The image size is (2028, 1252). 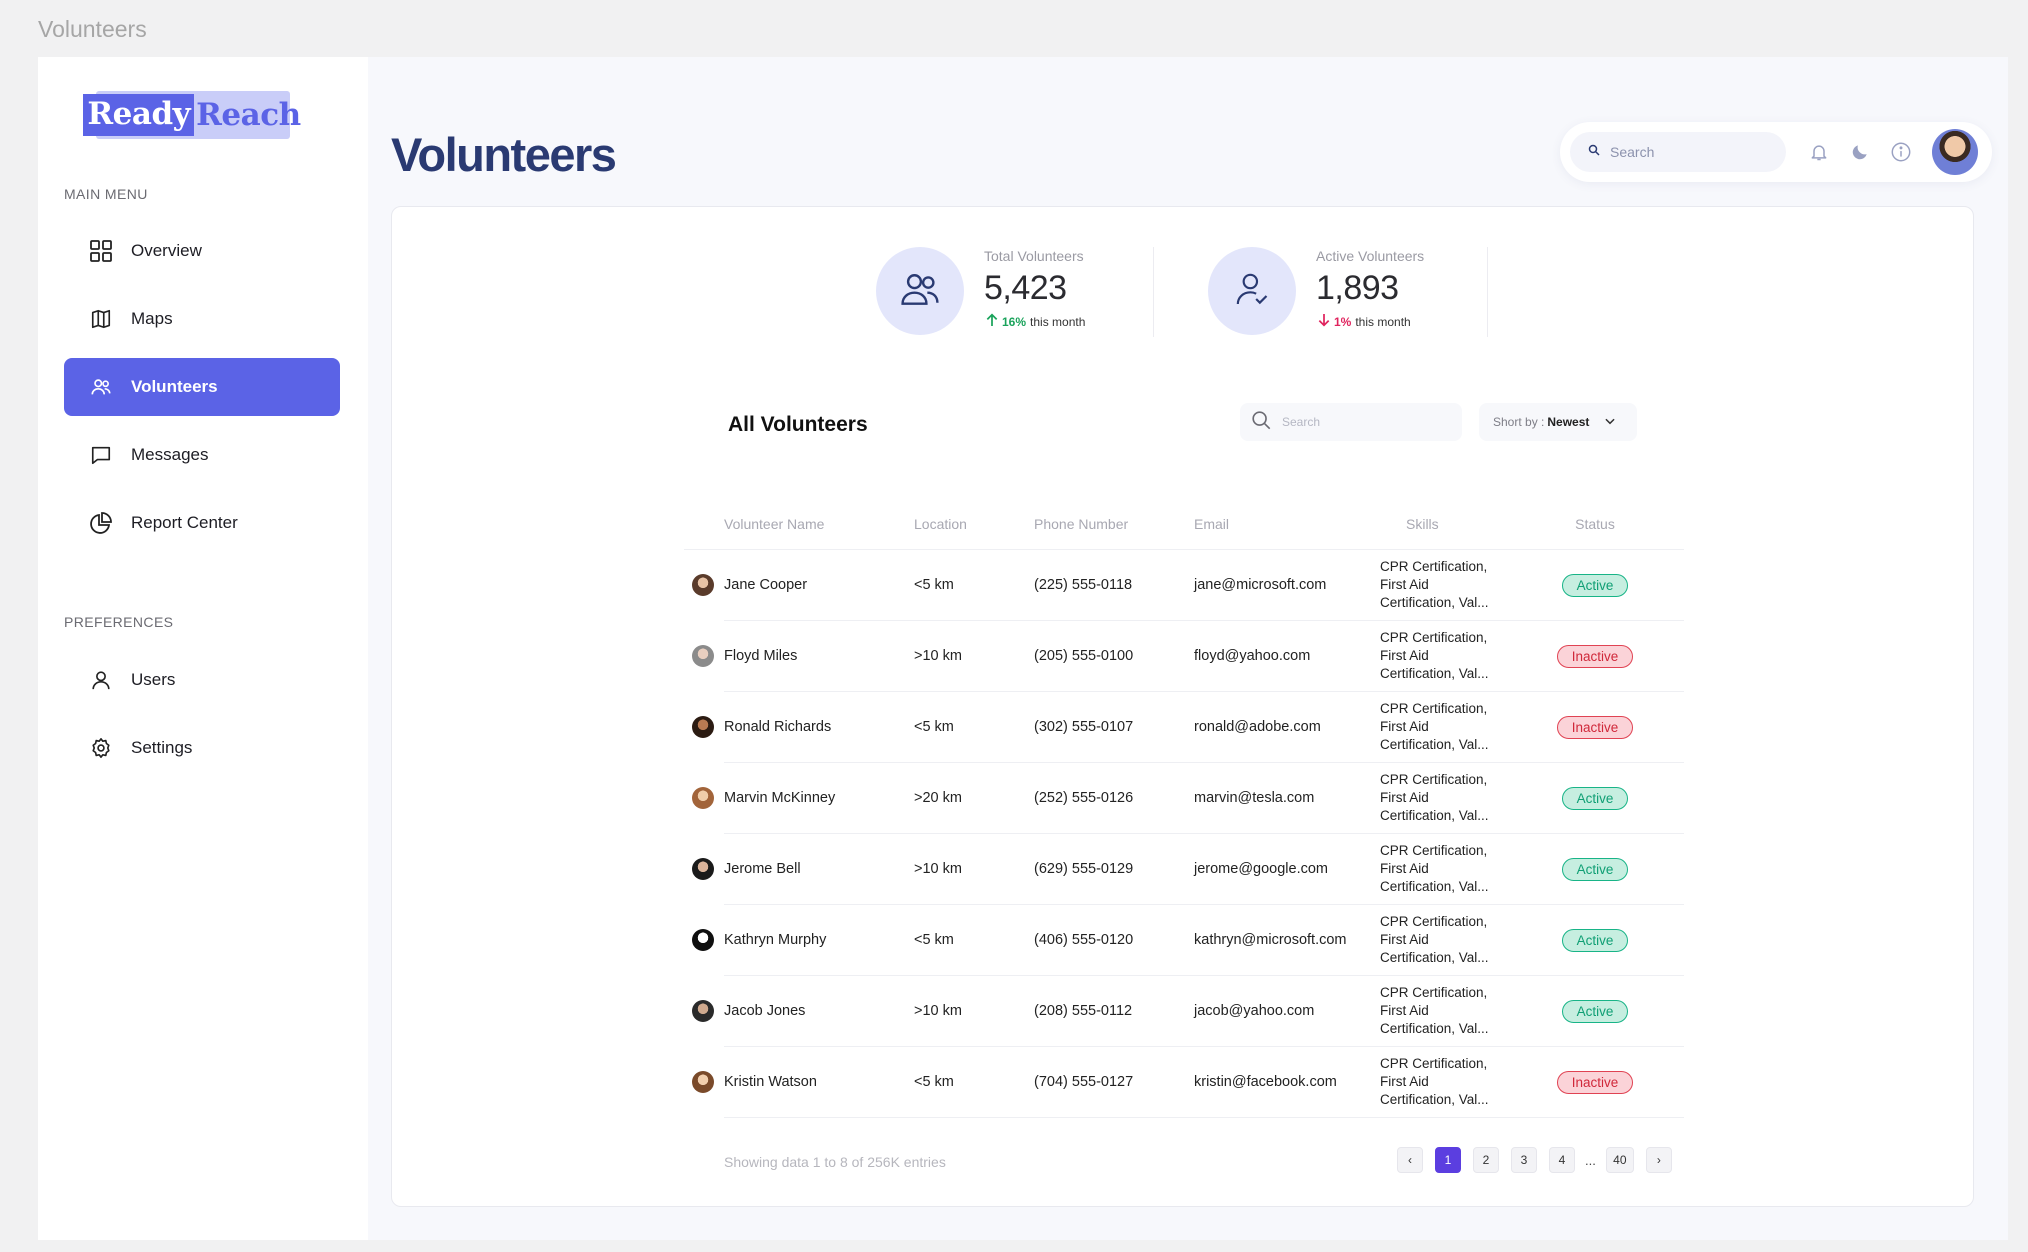 I want to click on bell-icon, so click(x=1819, y=152).